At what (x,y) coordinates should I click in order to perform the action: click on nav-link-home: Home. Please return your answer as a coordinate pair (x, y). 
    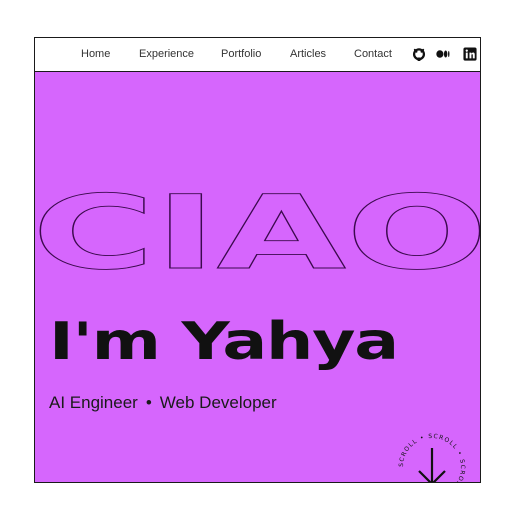
    Looking at the image, I should click on (95, 54).